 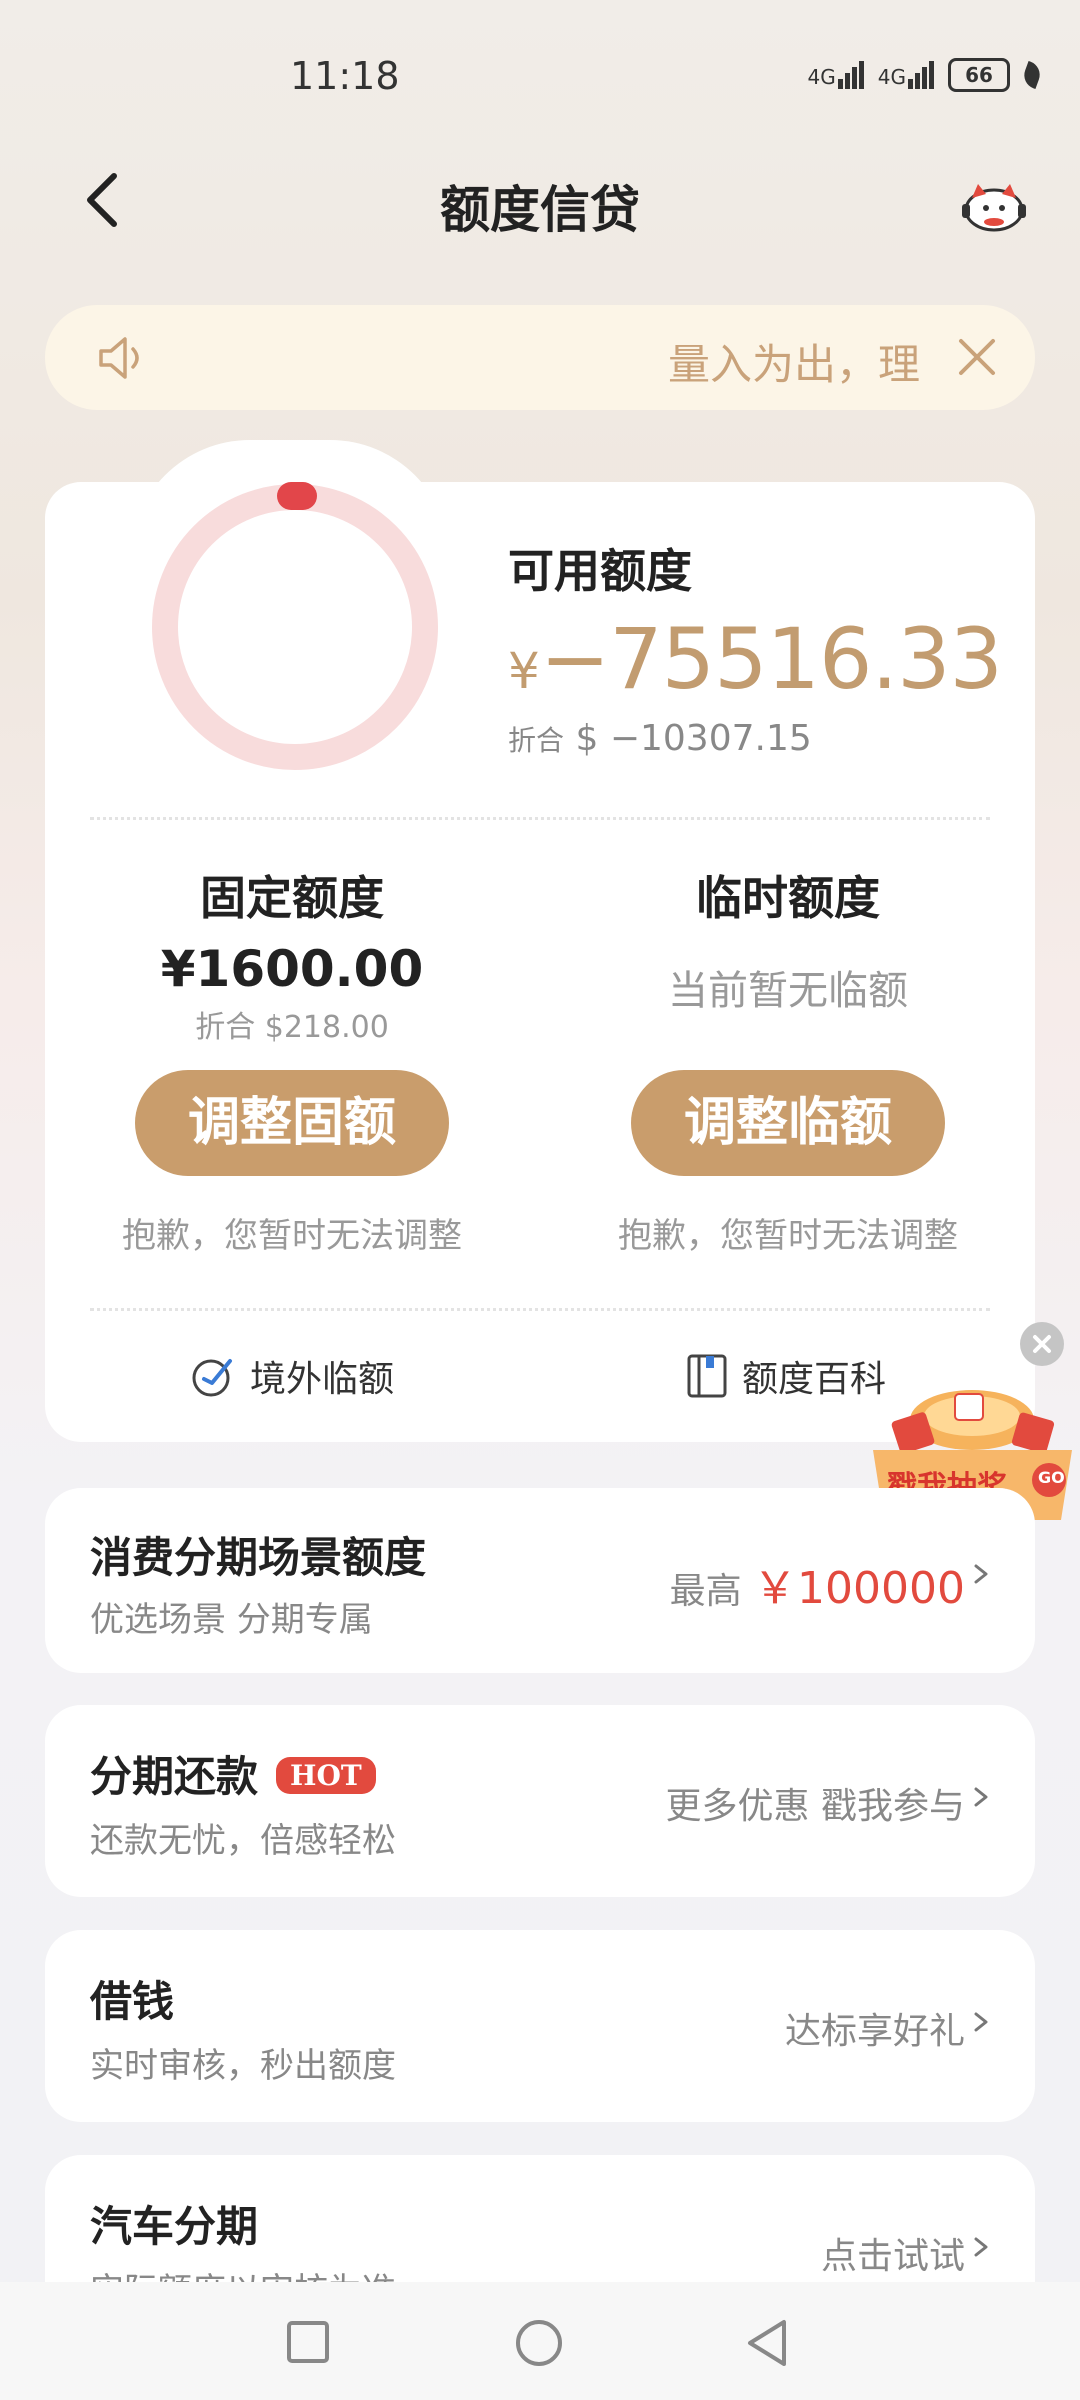 I want to click on list-item-borrow: 借钱 实时审核，秒出额度 达标享好礼, so click(x=540, y=2026).